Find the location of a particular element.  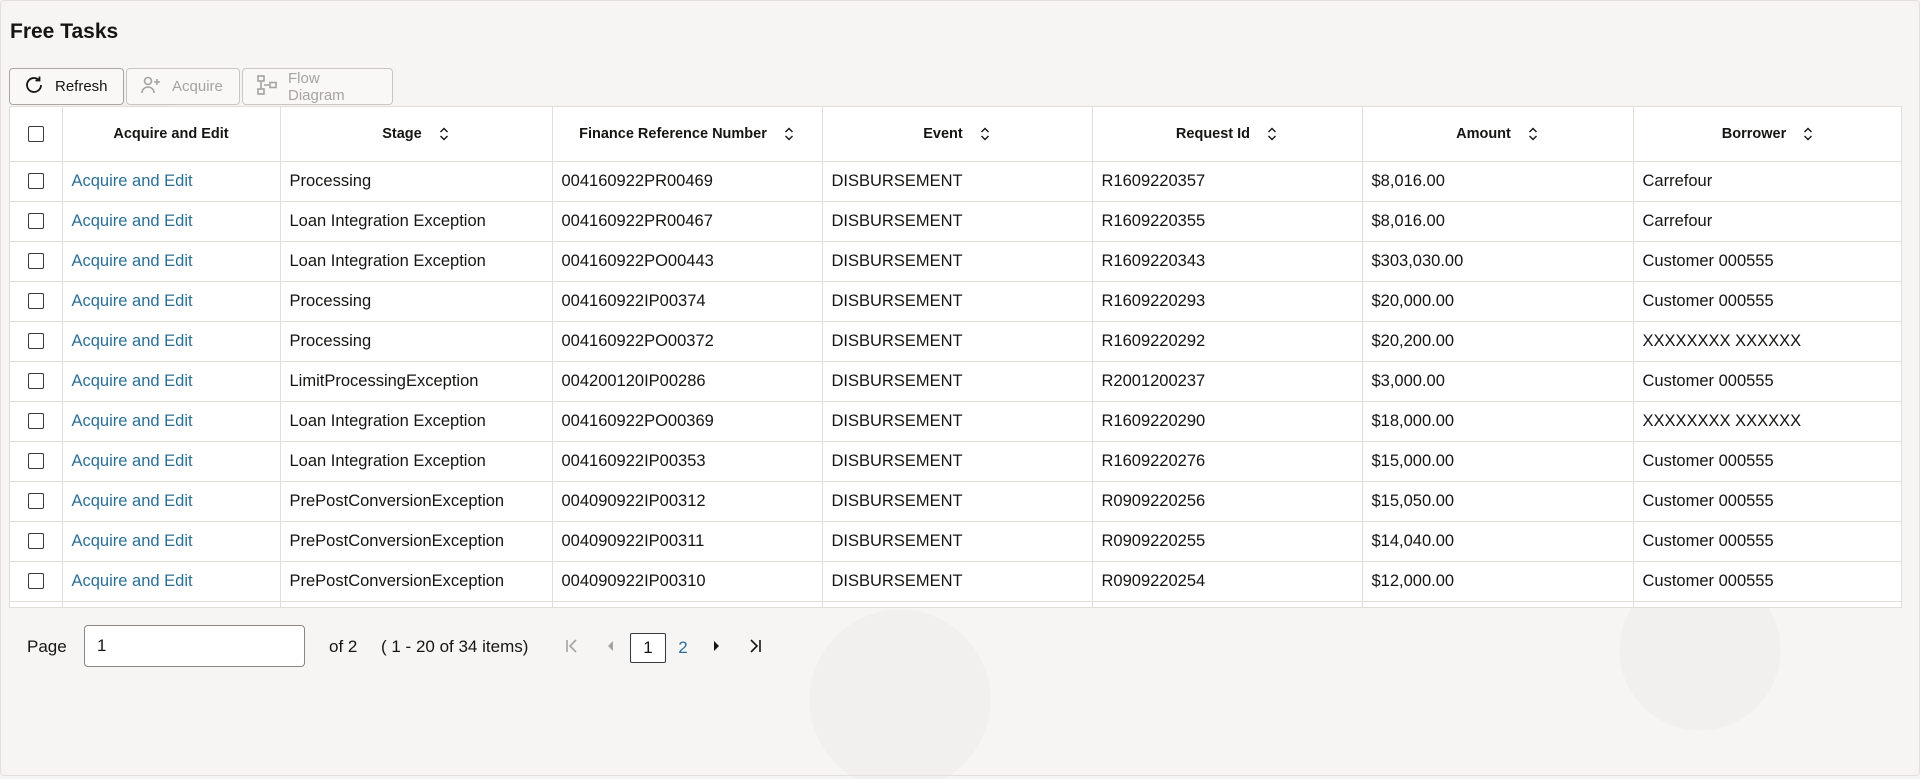

stage-cell: Processing is located at coordinates (416, 181).